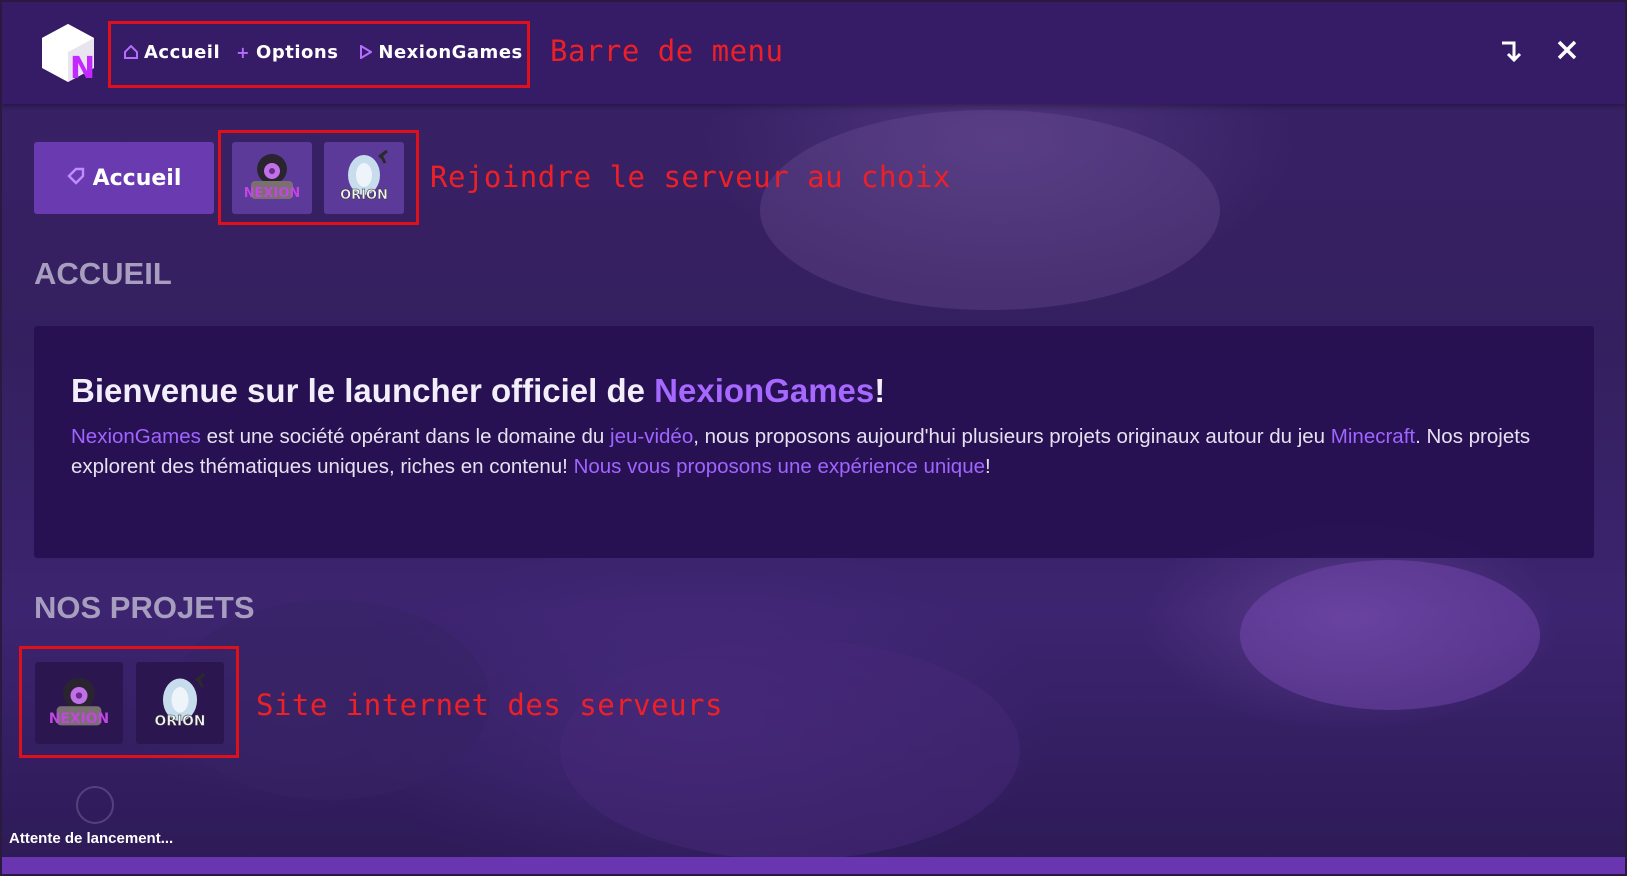 This screenshot has width=1627, height=876. Describe the element at coordinates (489, 705) in the screenshot. I see `annotation-websites: Site internet des serveurs` at that location.